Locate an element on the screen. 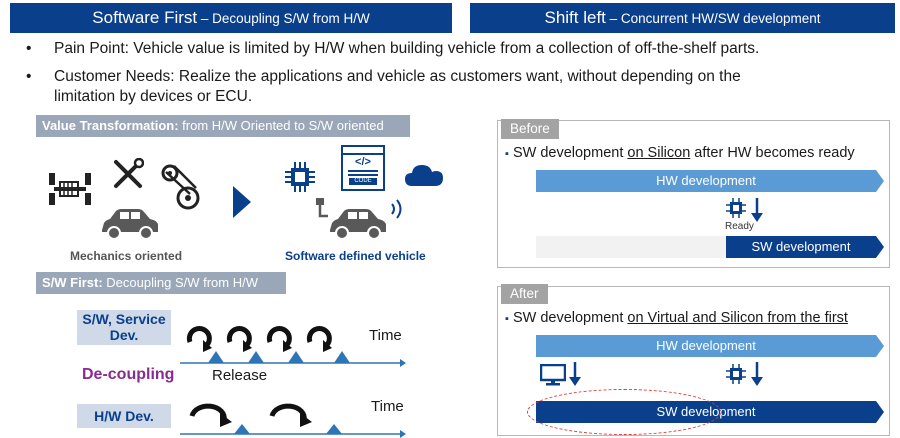 This screenshot has height=438, width=900. decoupling-label: De-coupling is located at coordinates (128, 374).